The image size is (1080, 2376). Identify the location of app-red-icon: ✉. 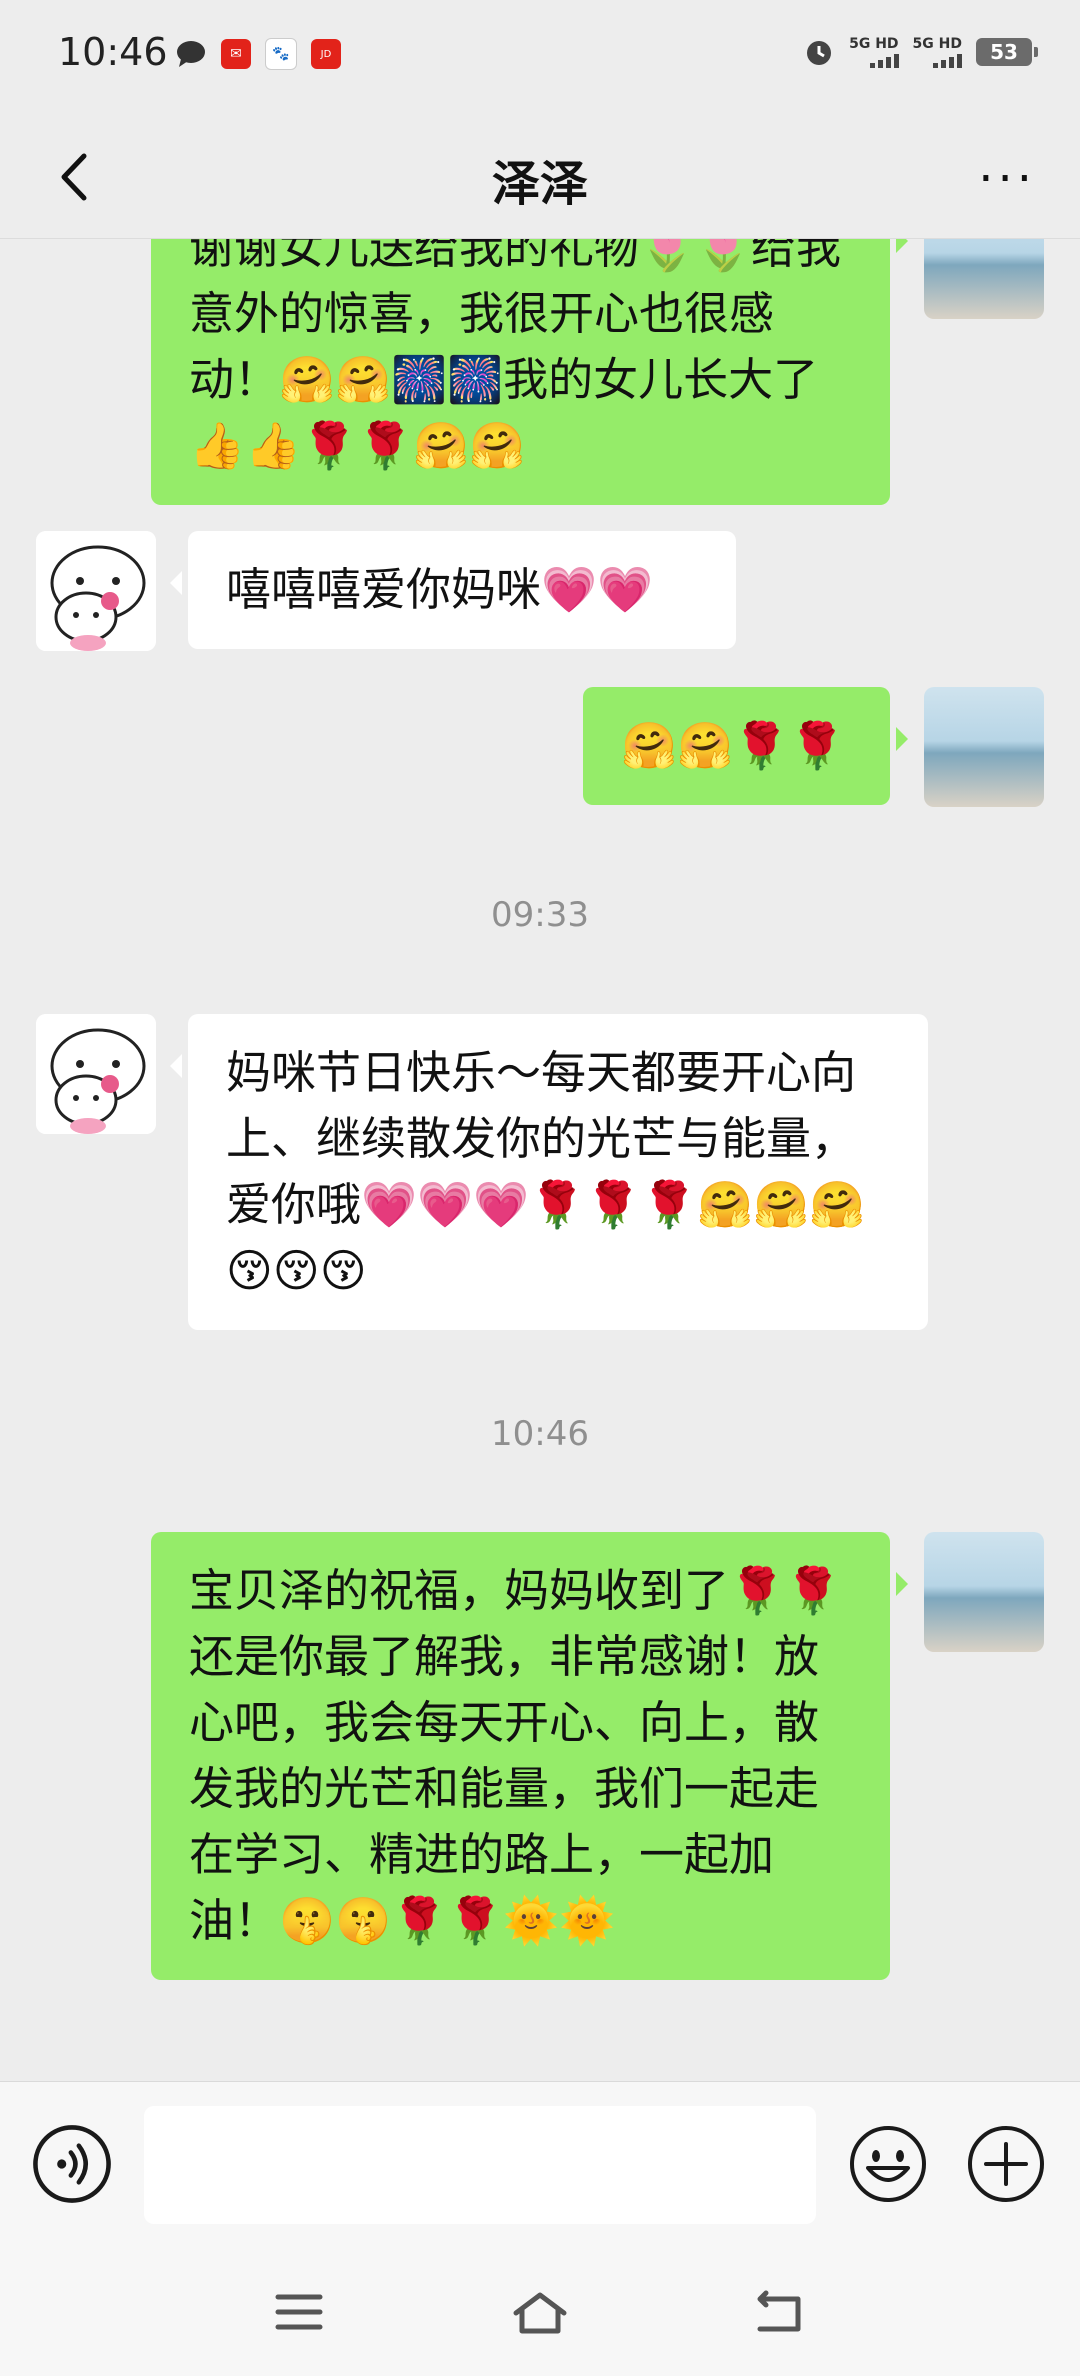
(236, 54).